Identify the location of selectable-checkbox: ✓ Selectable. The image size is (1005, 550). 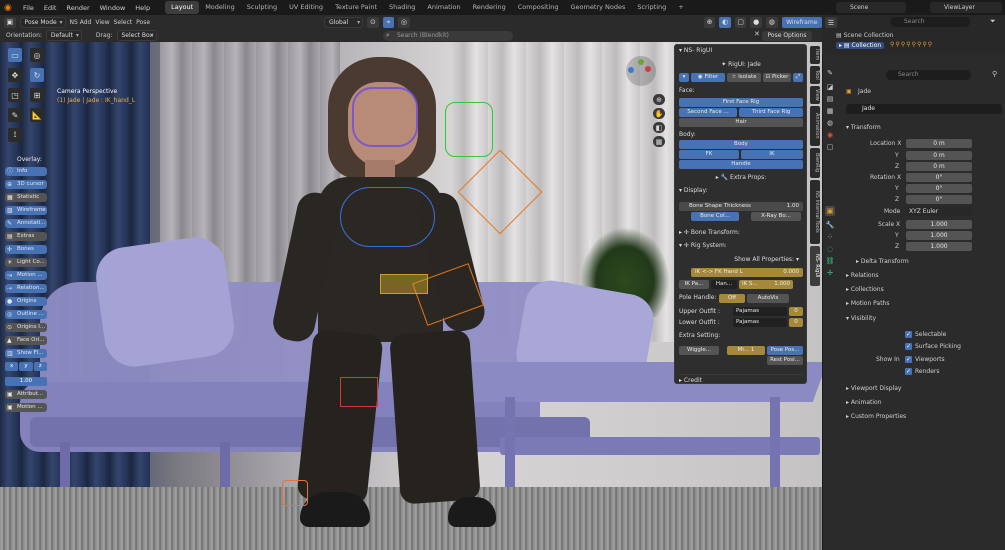
(925, 334).